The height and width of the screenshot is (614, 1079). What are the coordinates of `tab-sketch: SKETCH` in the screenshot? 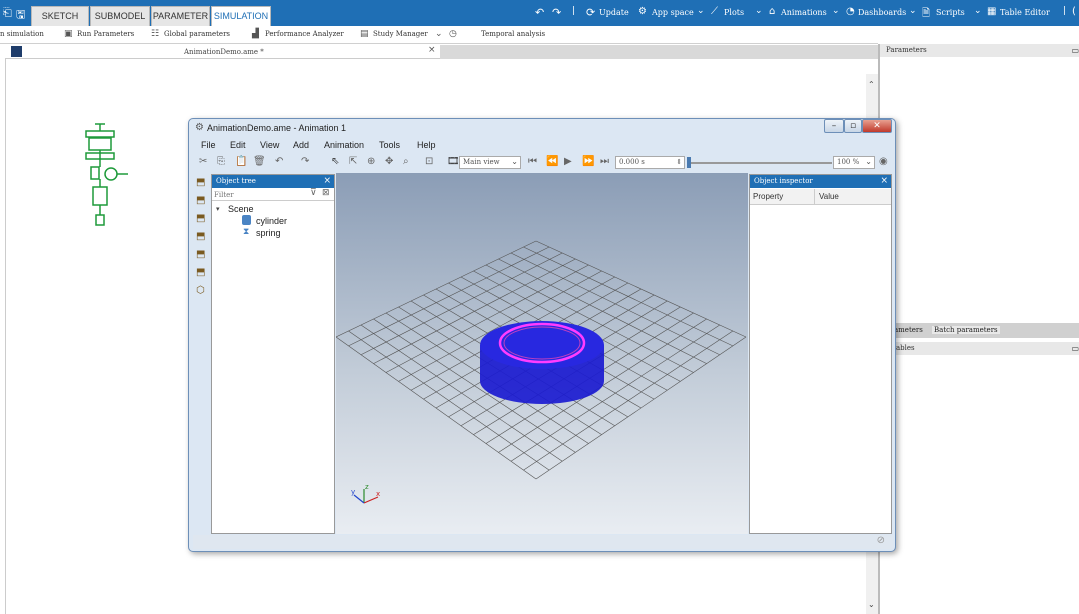 It's located at (60, 16).